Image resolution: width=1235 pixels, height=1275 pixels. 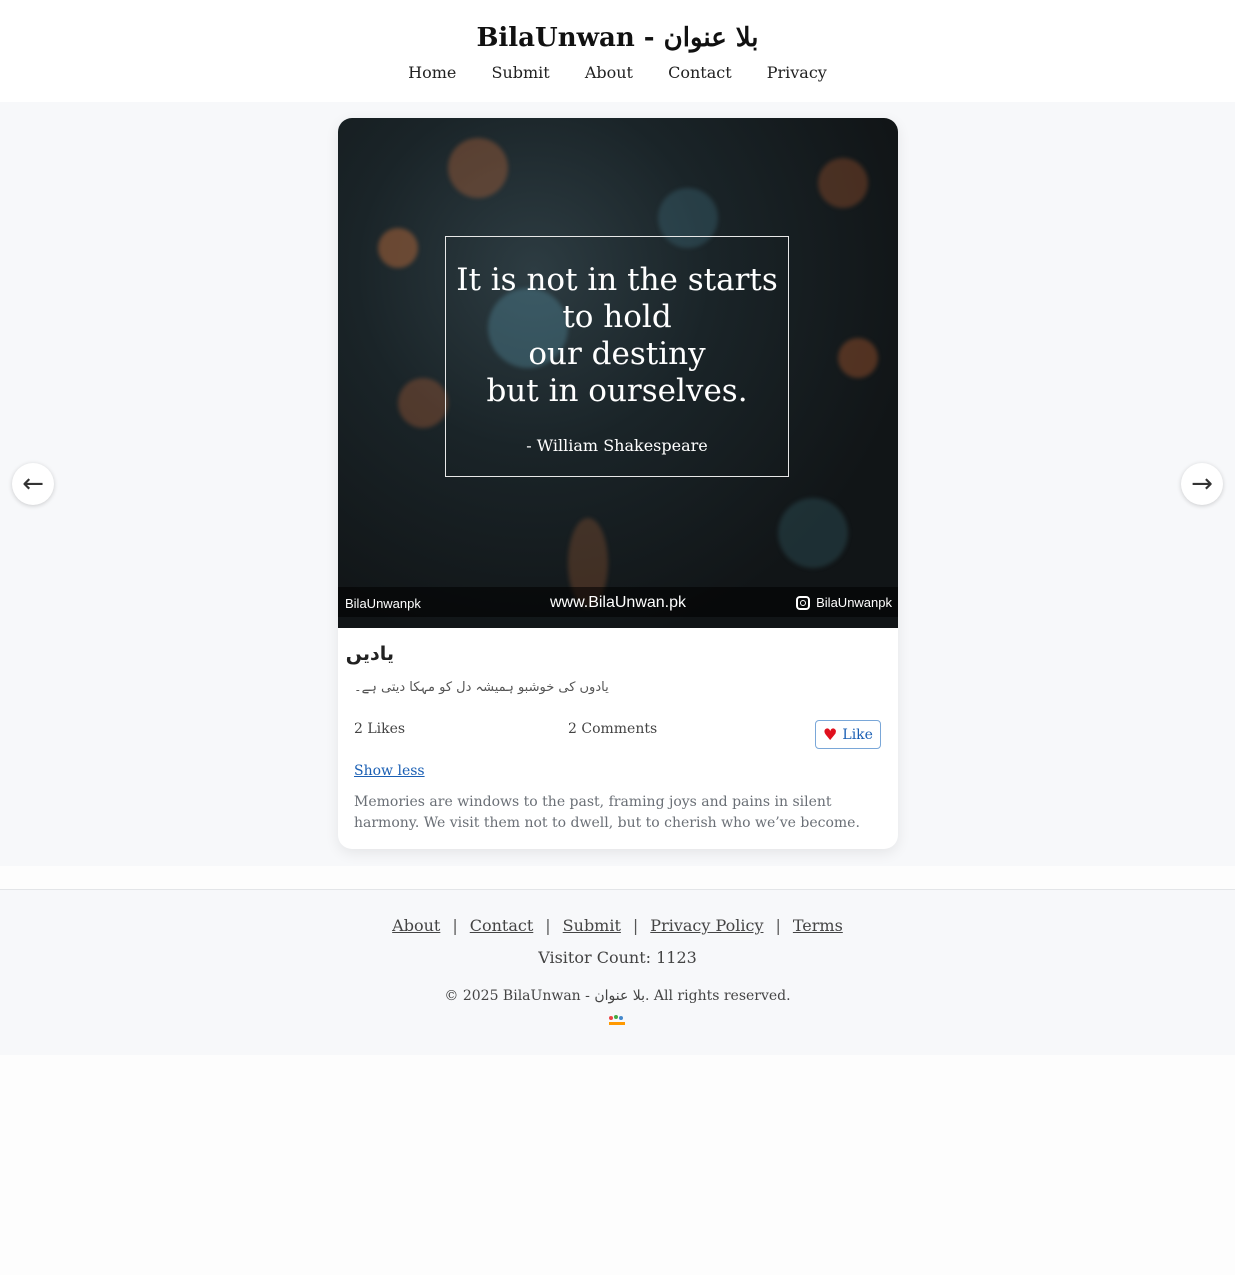 I want to click on nav-privacy-link: Privacy, so click(x=797, y=72).